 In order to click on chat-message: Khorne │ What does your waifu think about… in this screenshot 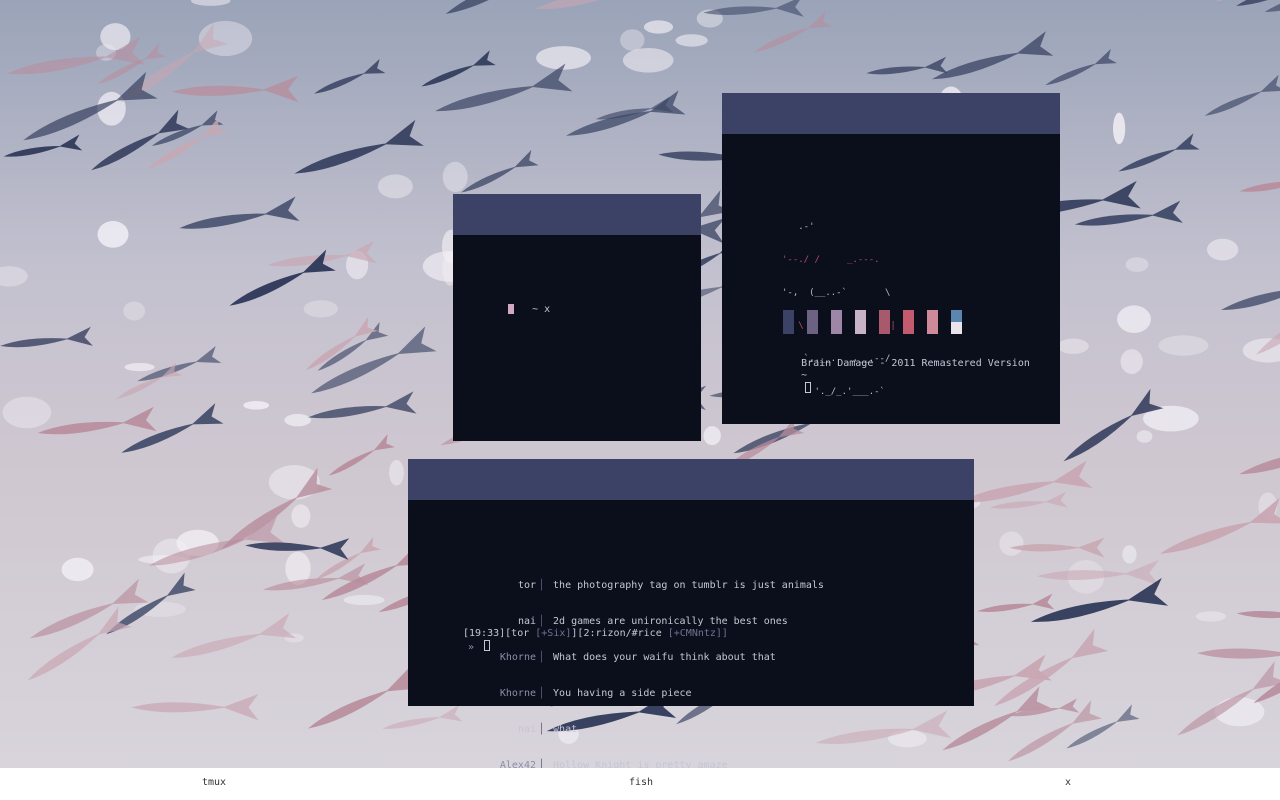, I will do `click(642, 658)`.